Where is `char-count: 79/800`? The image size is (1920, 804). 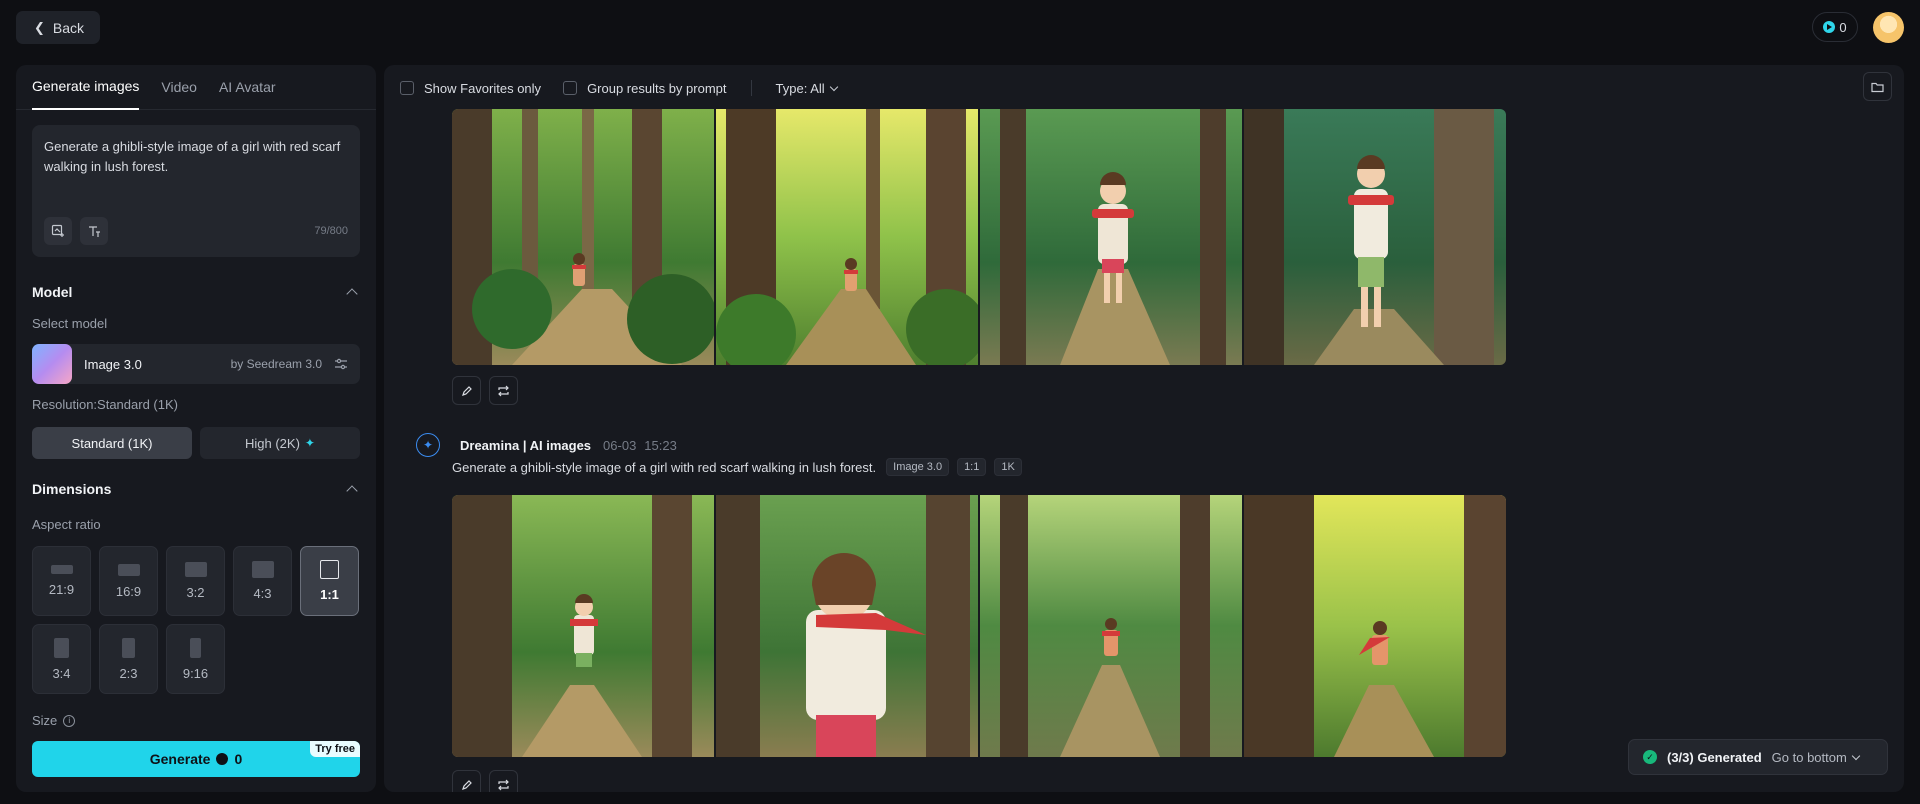 char-count: 79/800 is located at coordinates (331, 231).